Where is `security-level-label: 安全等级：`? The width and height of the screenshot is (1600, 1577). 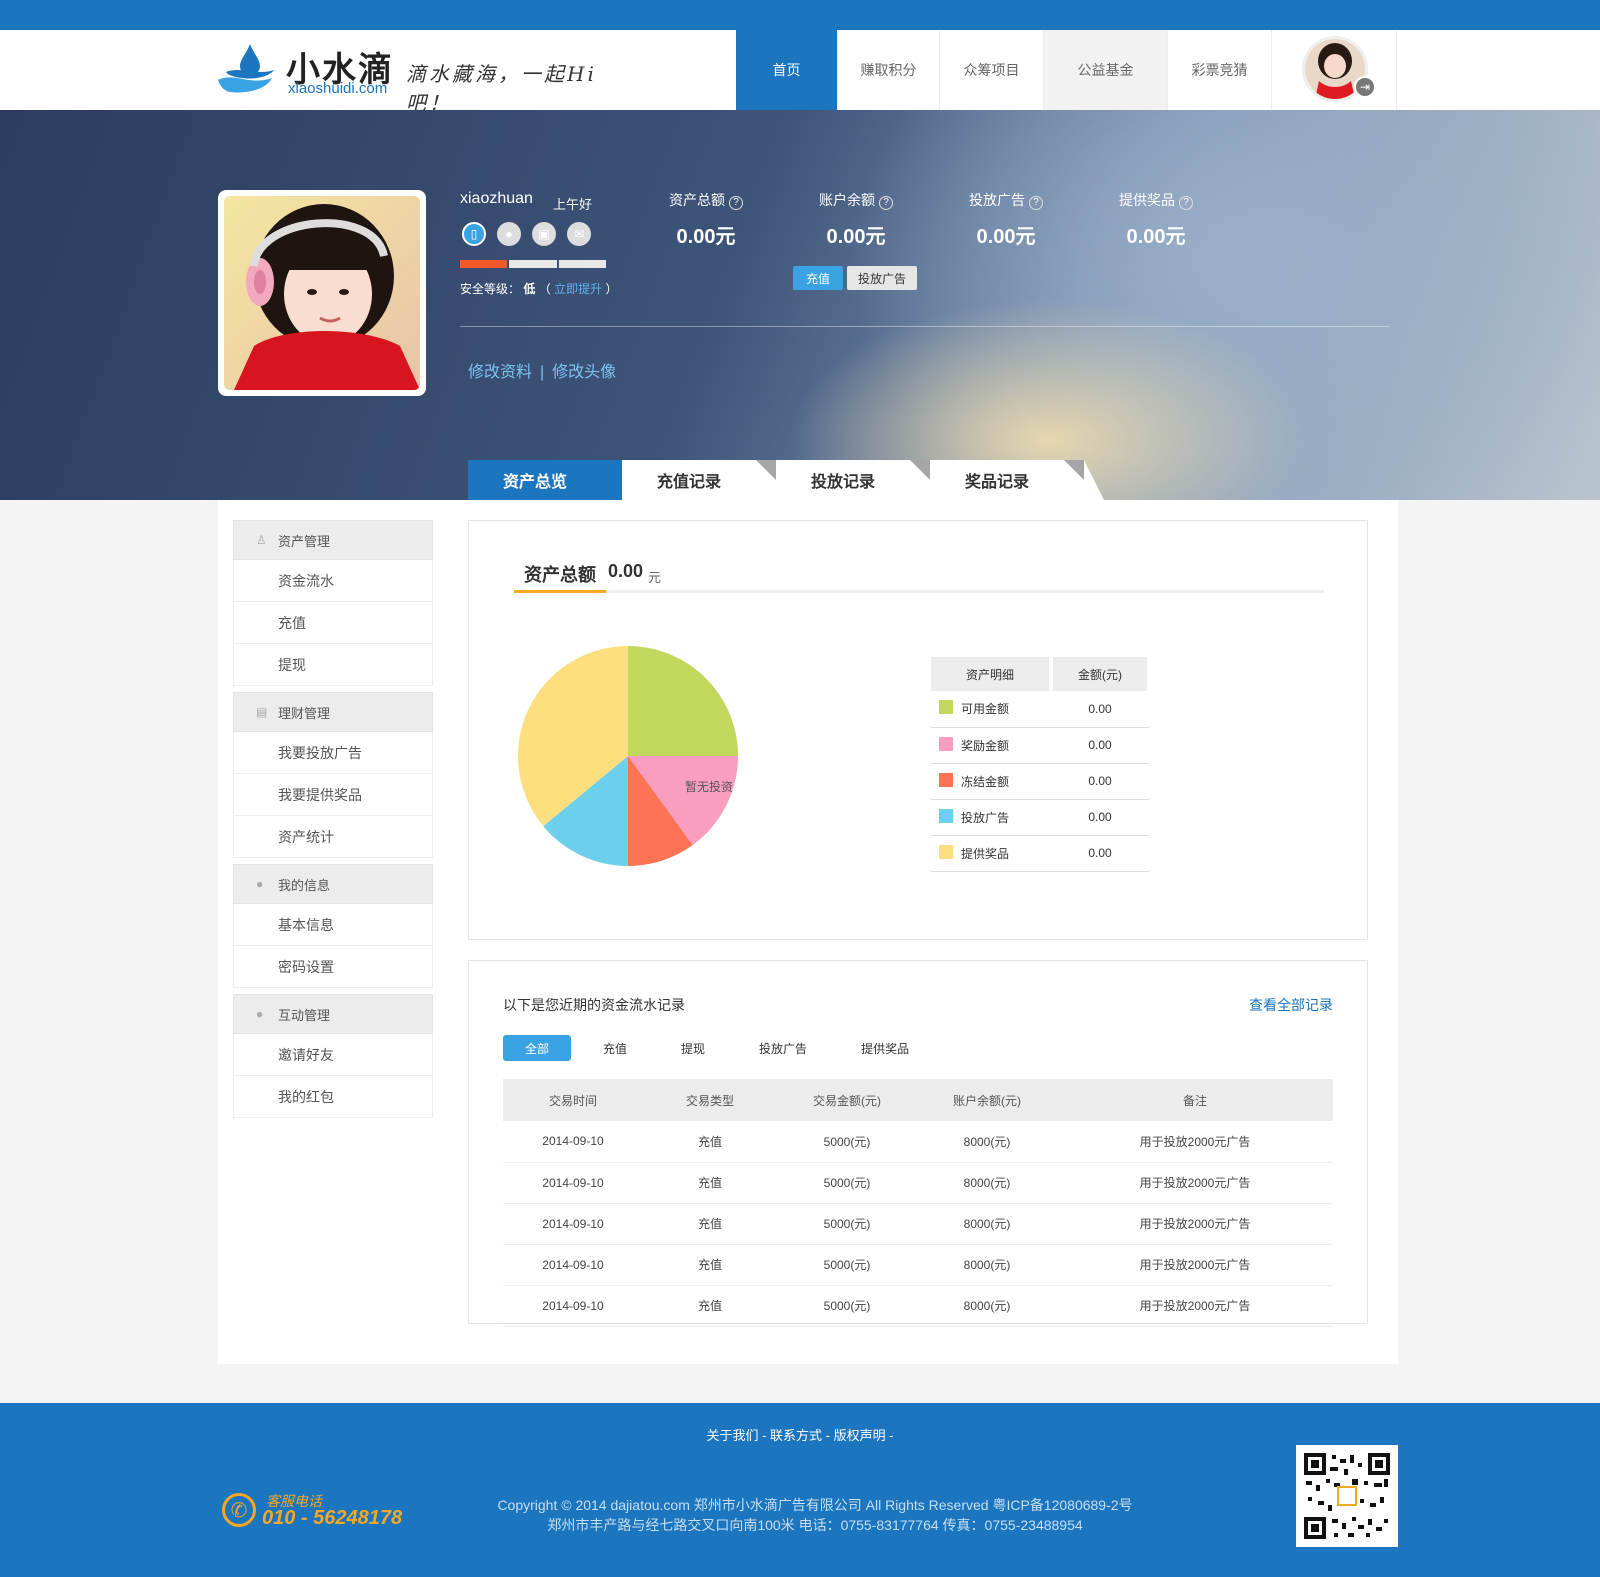 security-level-label: 安全等级： is located at coordinates (490, 289).